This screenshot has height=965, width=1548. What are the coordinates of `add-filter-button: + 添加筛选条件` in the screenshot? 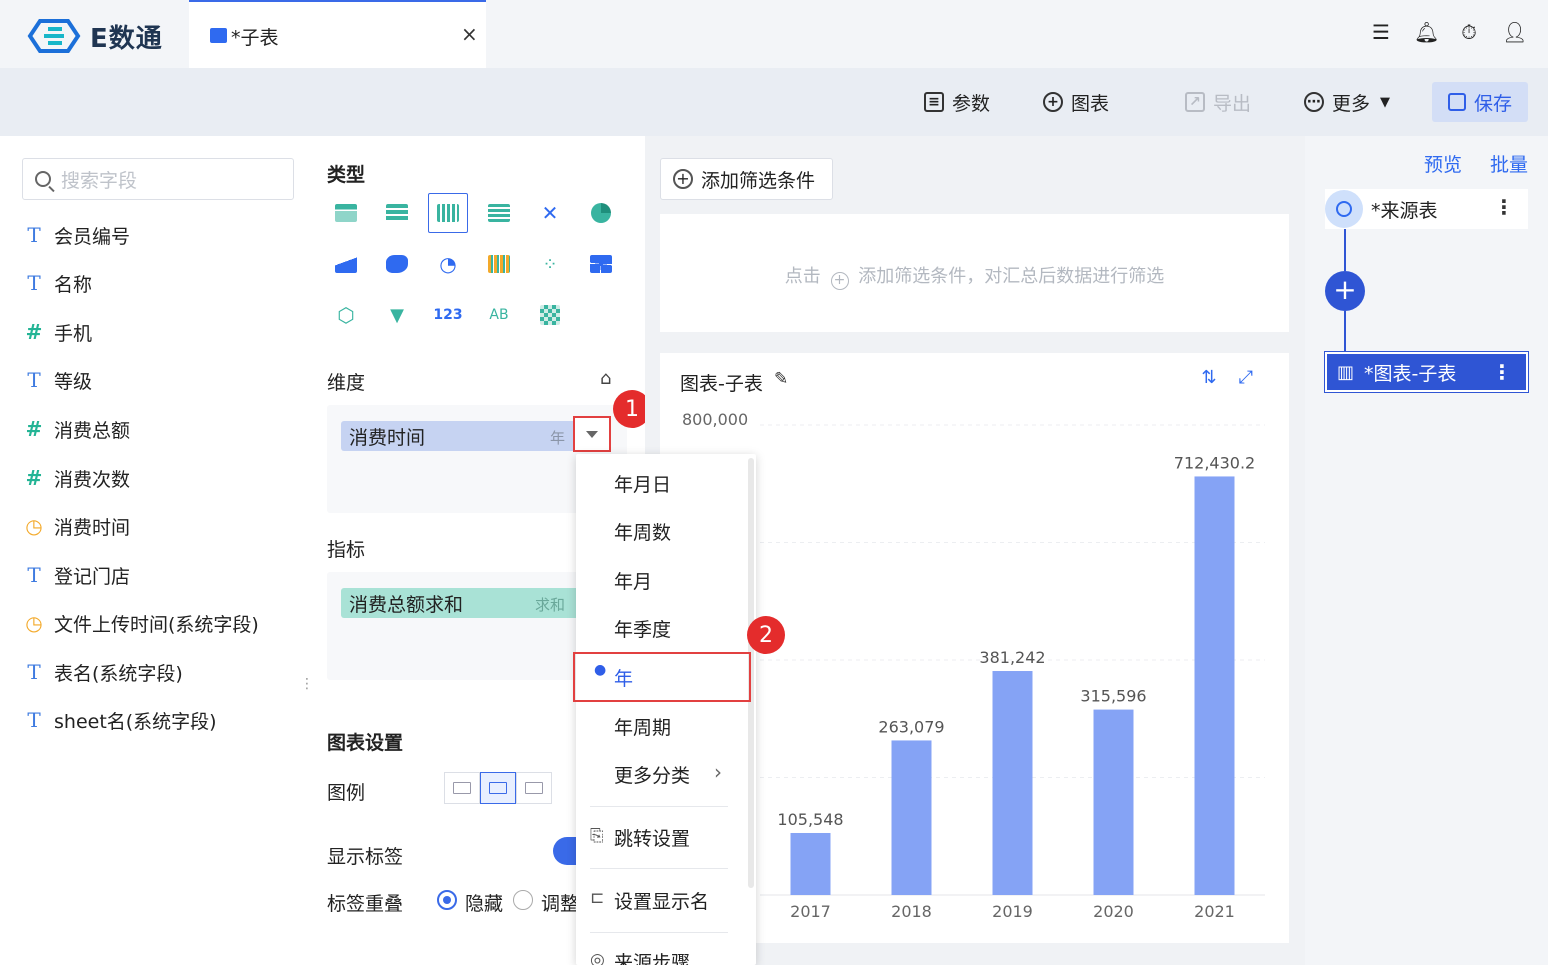 It's located at (746, 179).